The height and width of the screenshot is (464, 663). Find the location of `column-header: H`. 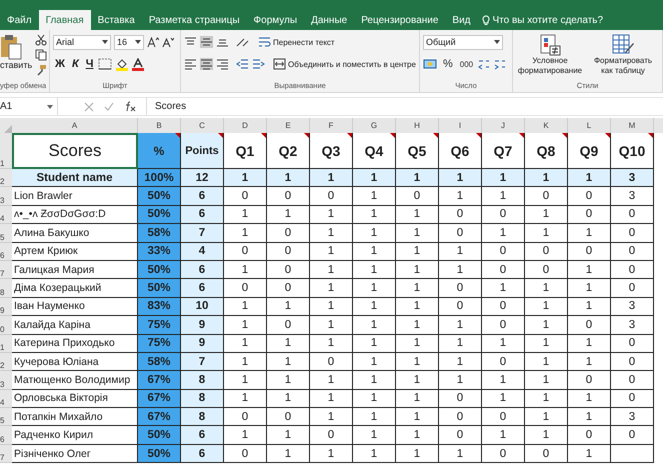

column-header: H is located at coordinates (417, 125).